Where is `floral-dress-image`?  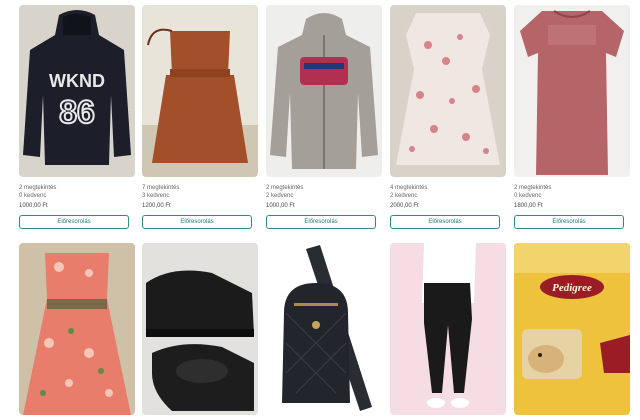
floral-dress-image is located at coordinates (448, 91).